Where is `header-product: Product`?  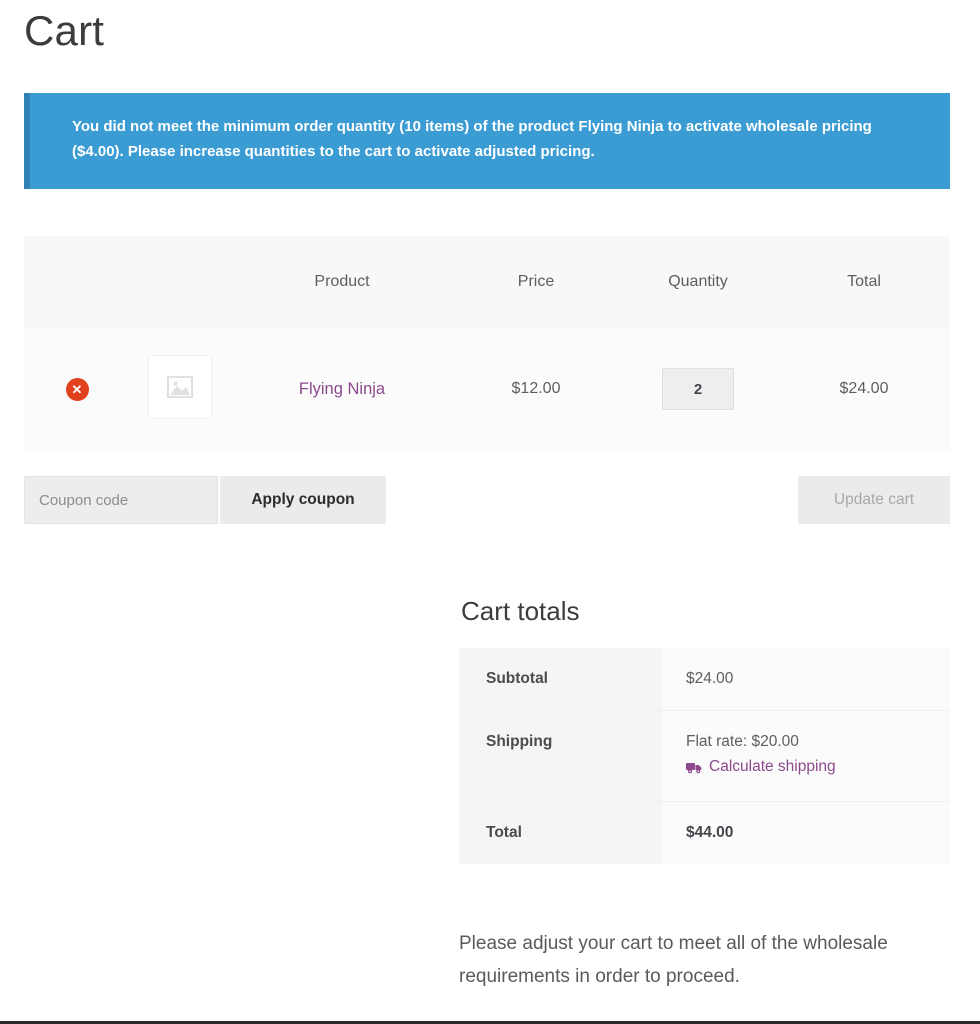
header-product: Product is located at coordinates (342, 282).